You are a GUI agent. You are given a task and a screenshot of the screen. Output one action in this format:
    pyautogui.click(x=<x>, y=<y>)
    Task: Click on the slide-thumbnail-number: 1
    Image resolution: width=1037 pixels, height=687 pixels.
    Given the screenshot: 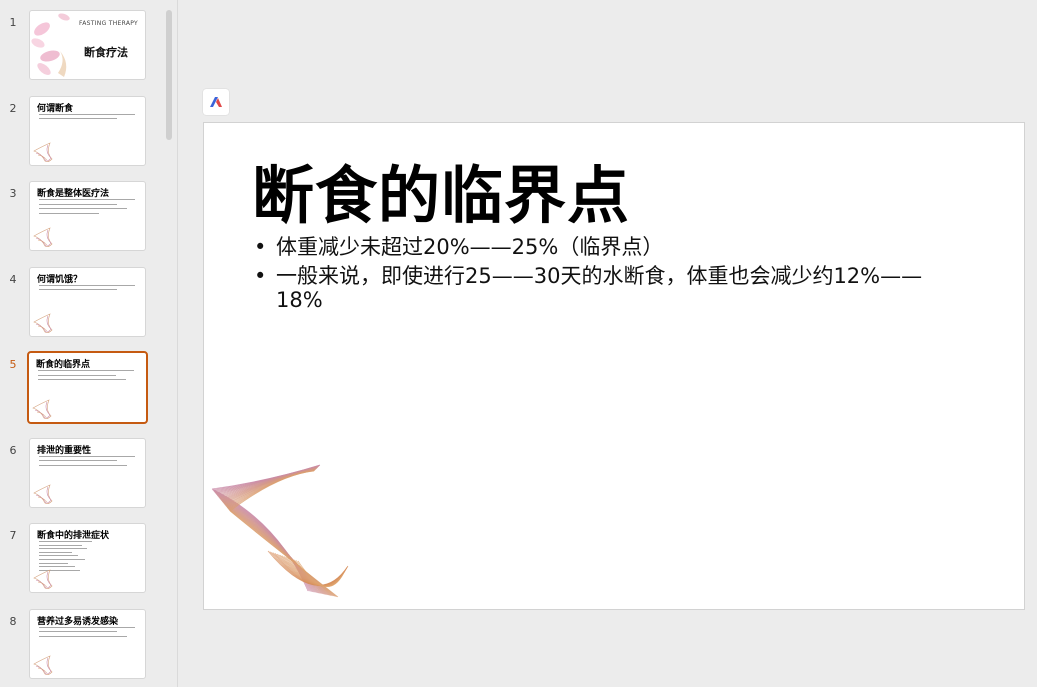 What is the action you would take?
    pyautogui.click(x=13, y=22)
    